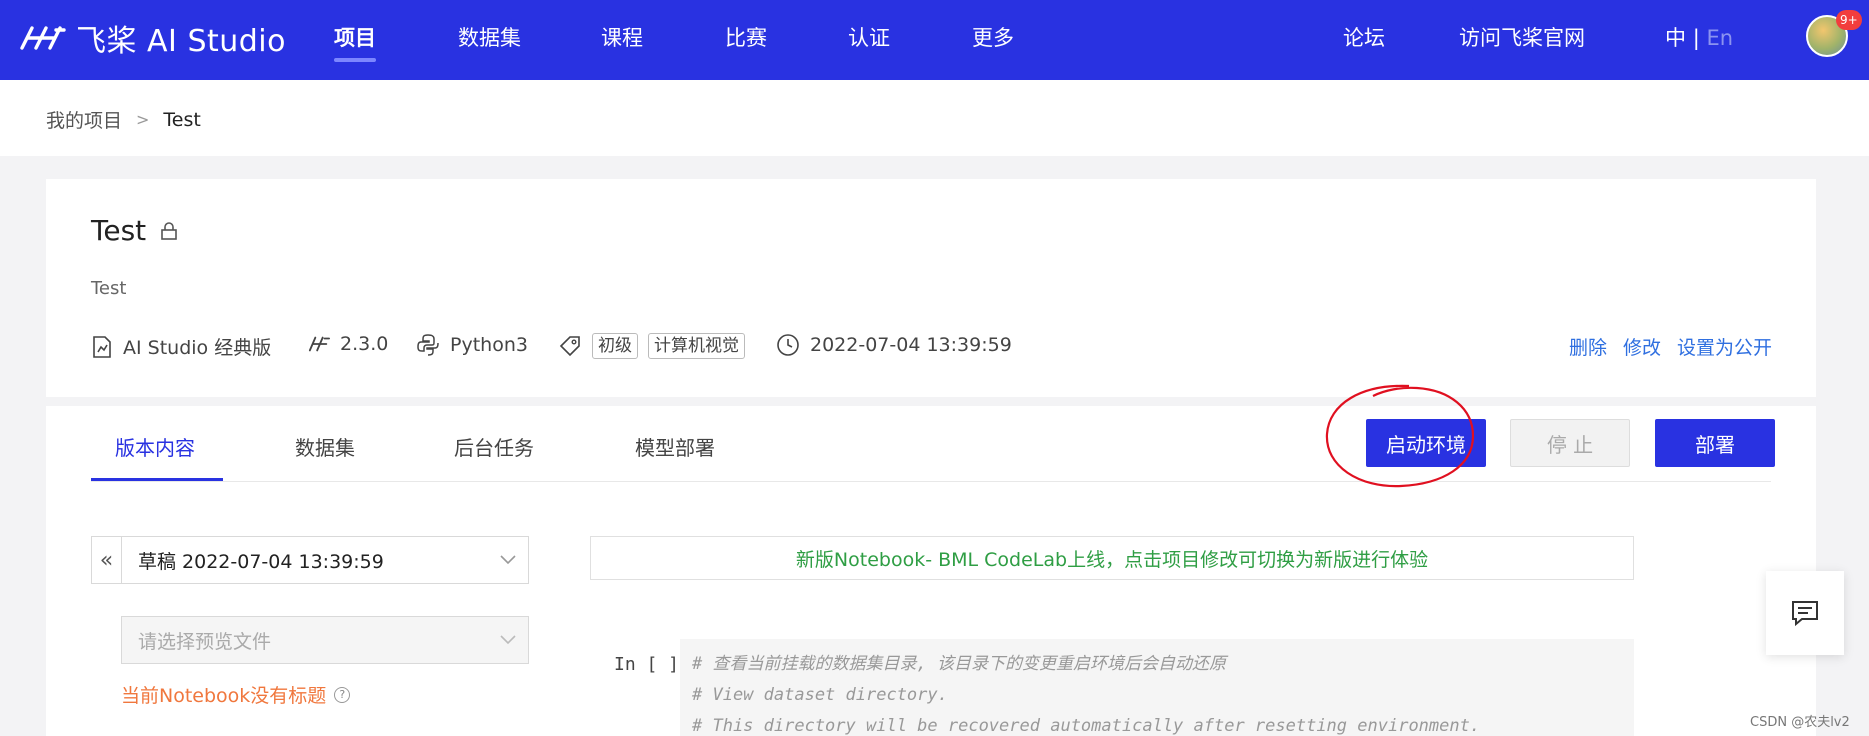 The height and width of the screenshot is (736, 1869). Describe the element at coordinates (746, 37) in the screenshot. I see `nav-item-competitions: 比赛` at that location.